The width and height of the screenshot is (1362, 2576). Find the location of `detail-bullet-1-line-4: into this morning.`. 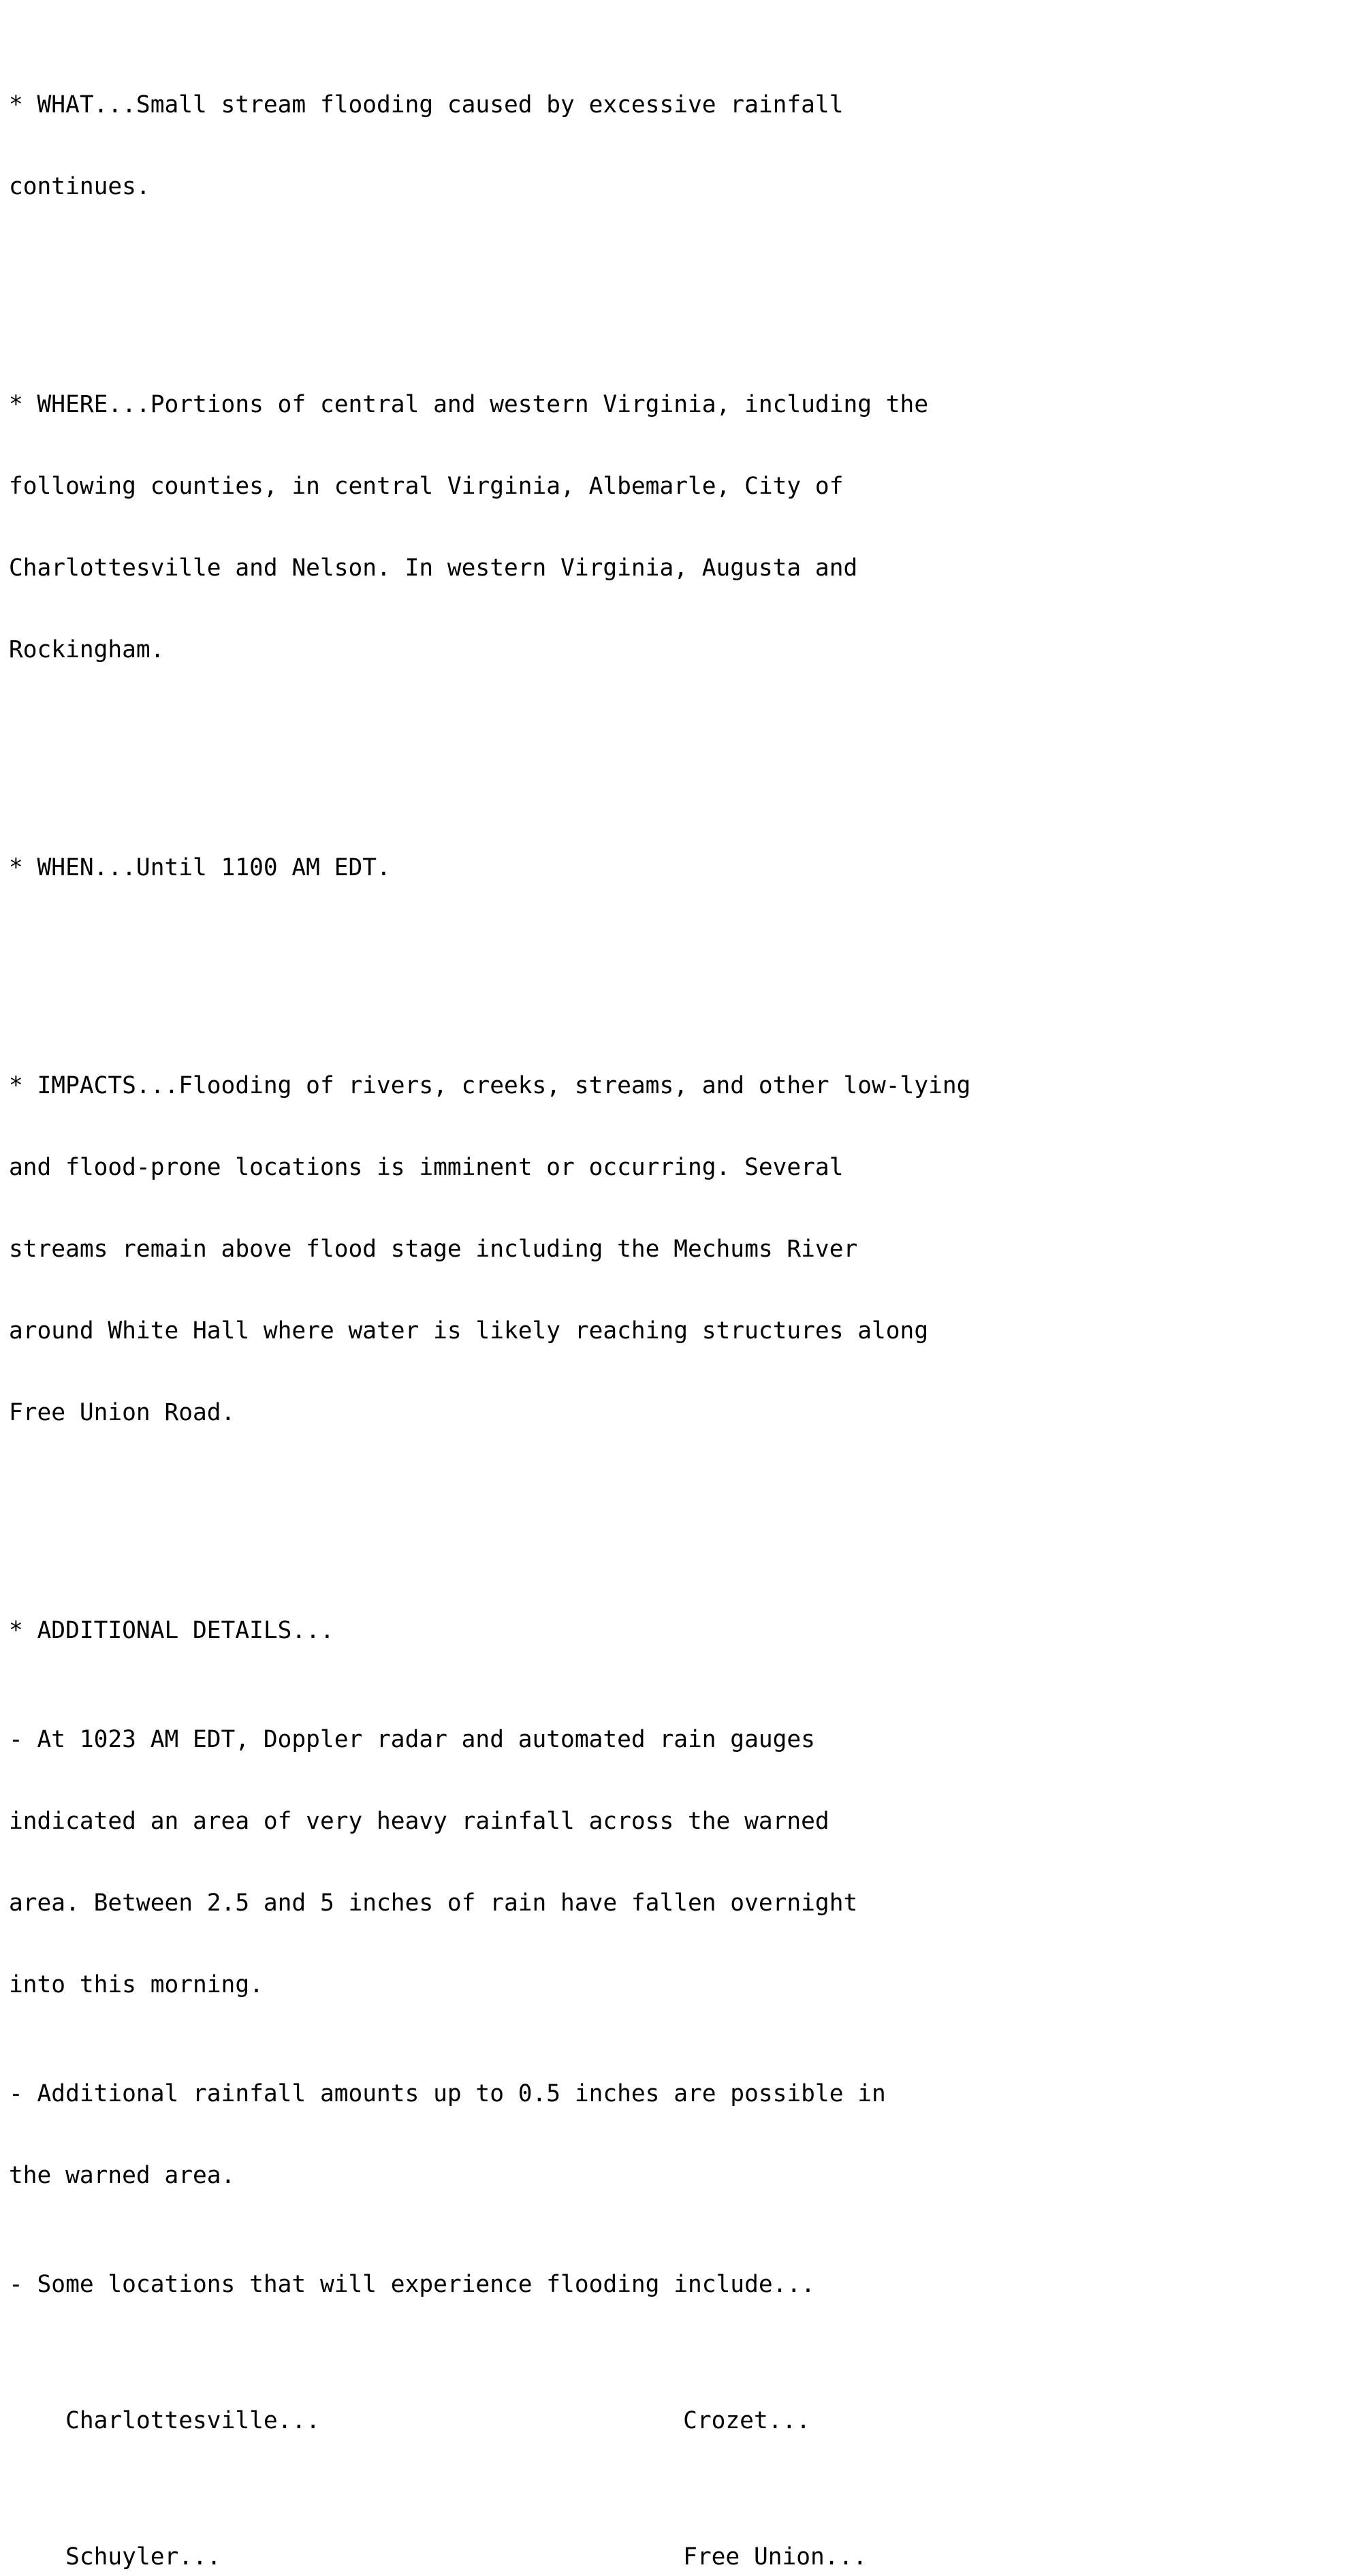

detail-bullet-1-line-4: into this morning. is located at coordinates (137, 1984).